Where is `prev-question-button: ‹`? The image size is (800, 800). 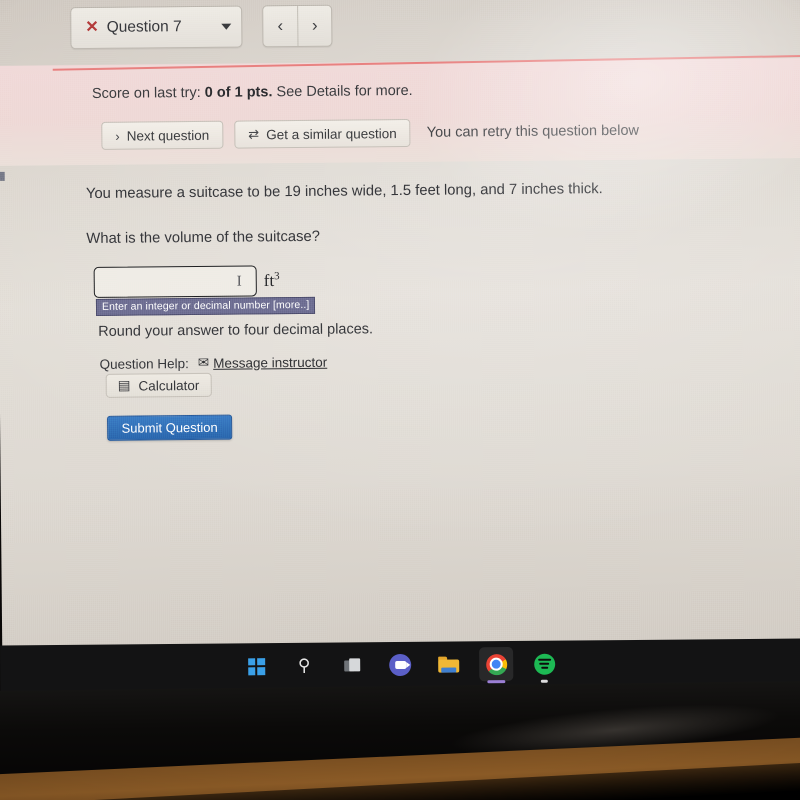 prev-question-button: ‹ is located at coordinates (280, 26).